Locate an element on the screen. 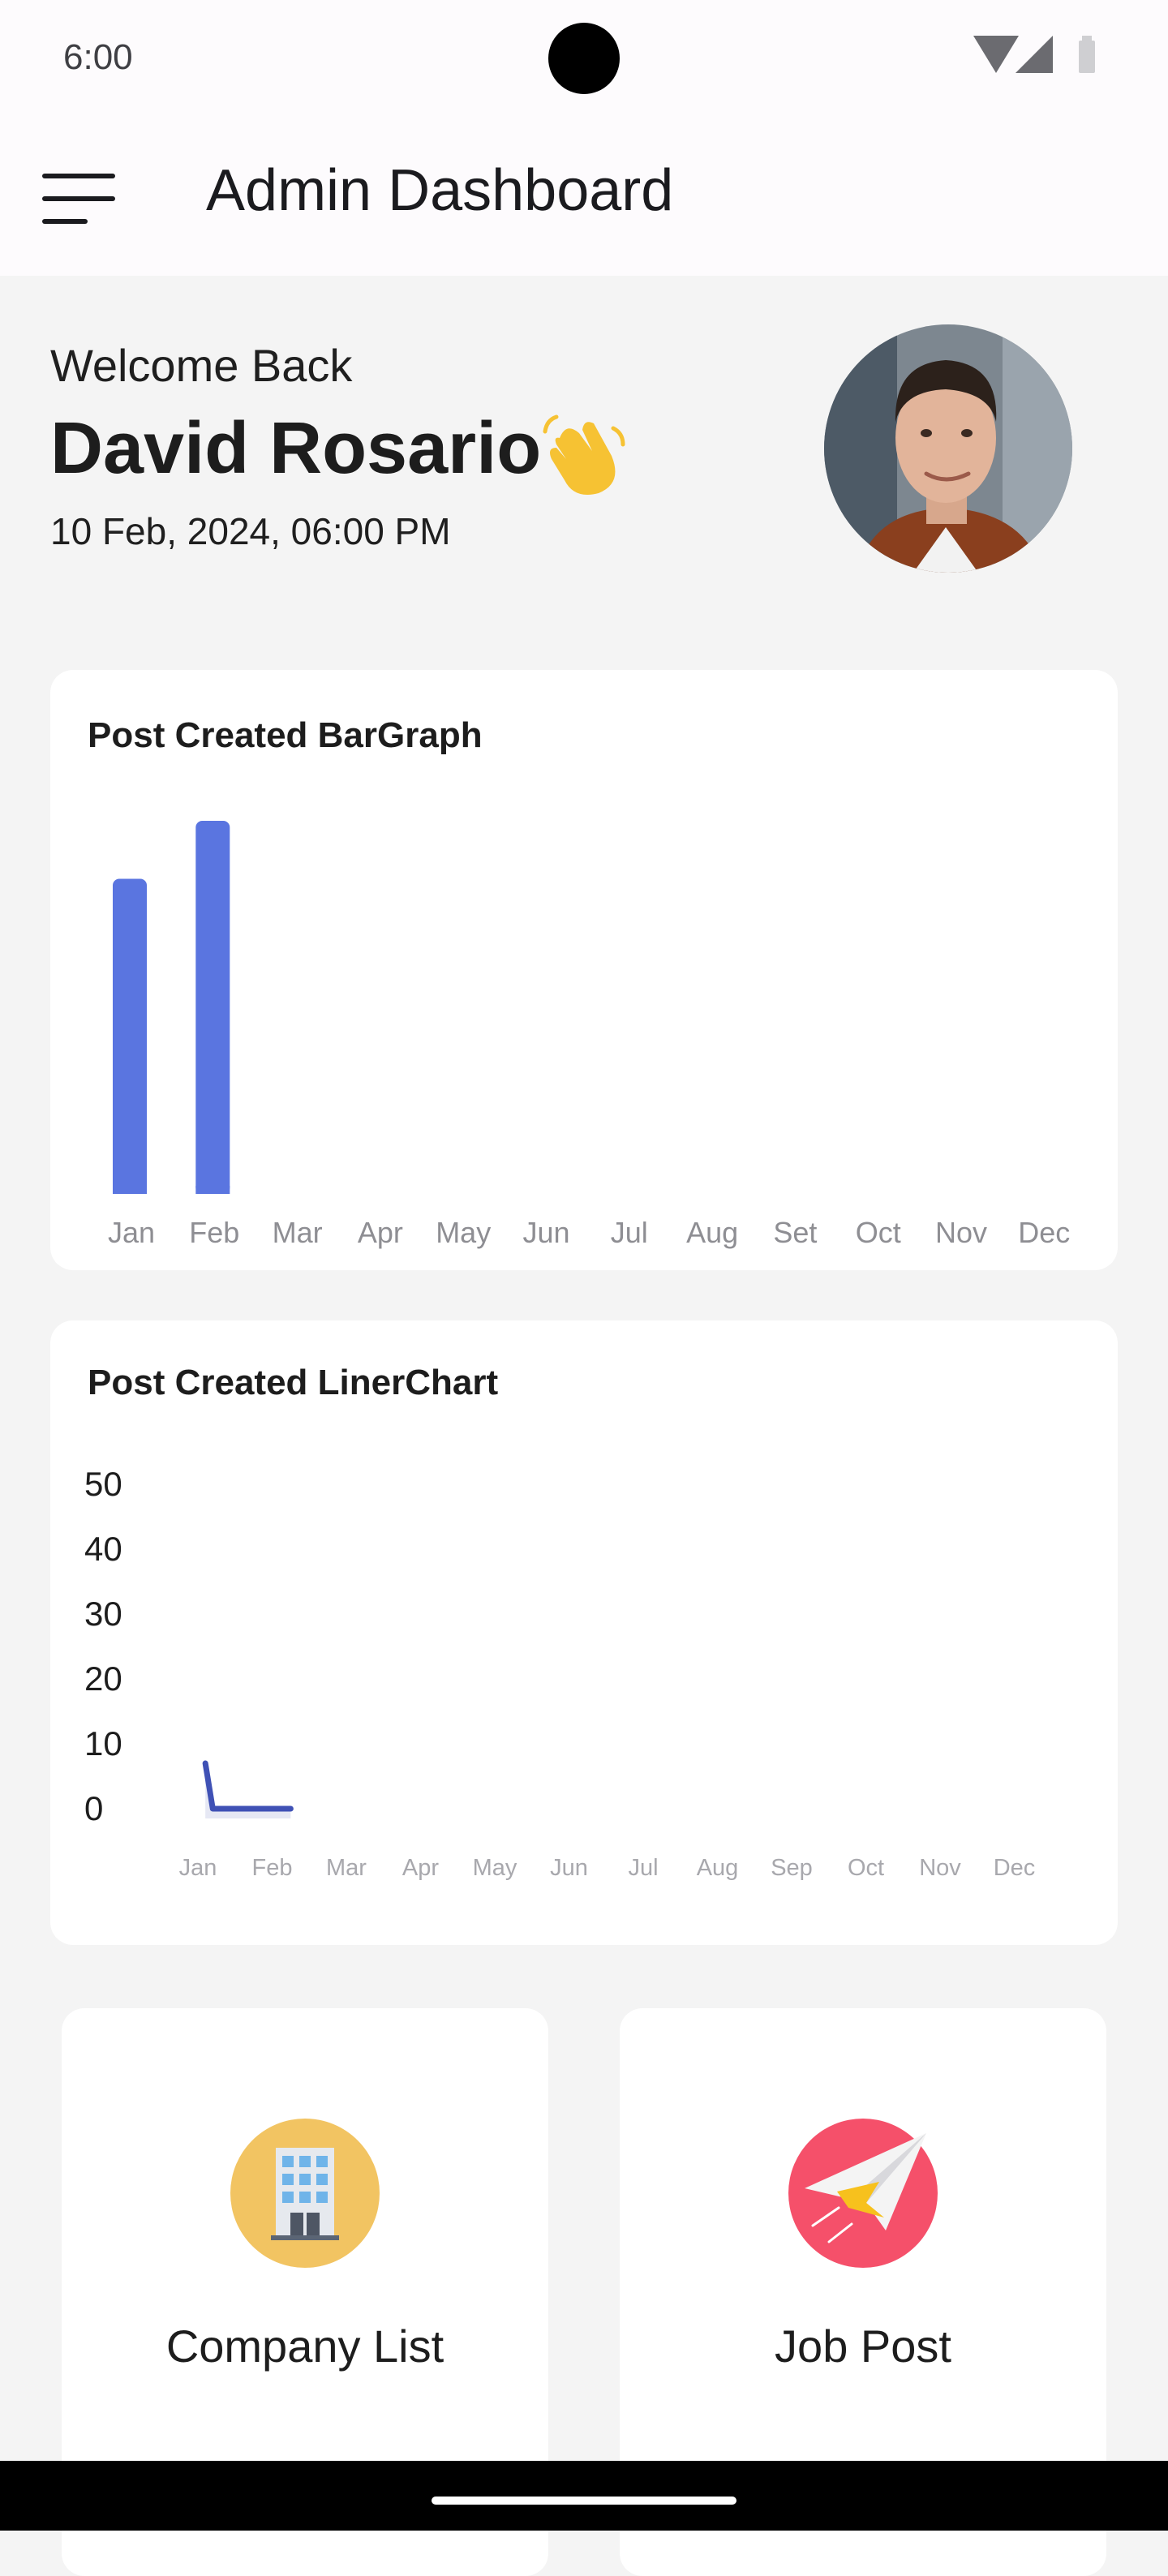  status-time: 6:00 is located at coordinates (98, 57).